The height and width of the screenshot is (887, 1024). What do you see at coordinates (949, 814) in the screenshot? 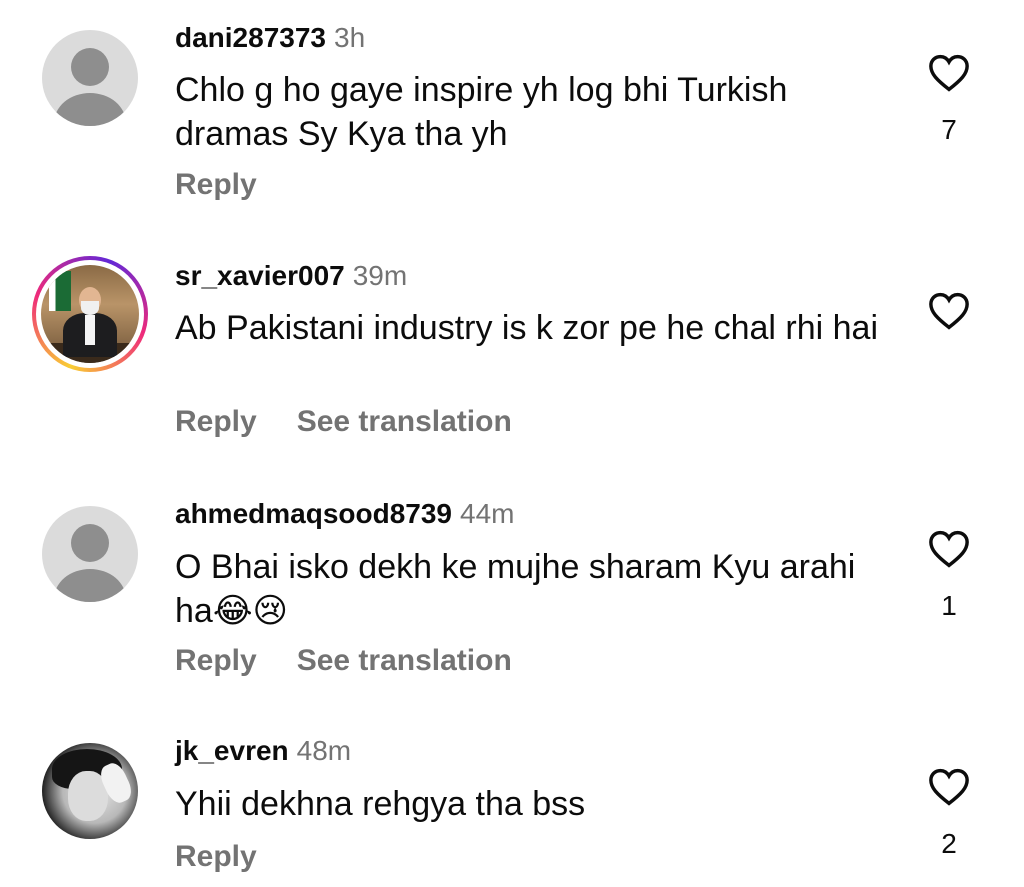
I see `like-button: 2` at bounding box center [949, 814].